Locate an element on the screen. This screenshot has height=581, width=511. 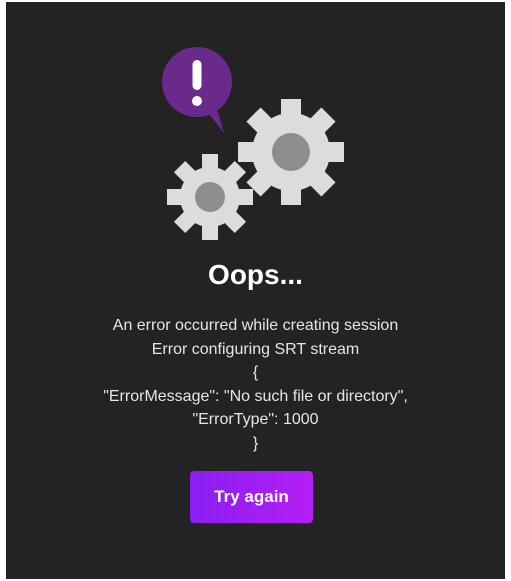
small-gear-icon is located at coordinates (210, 197).